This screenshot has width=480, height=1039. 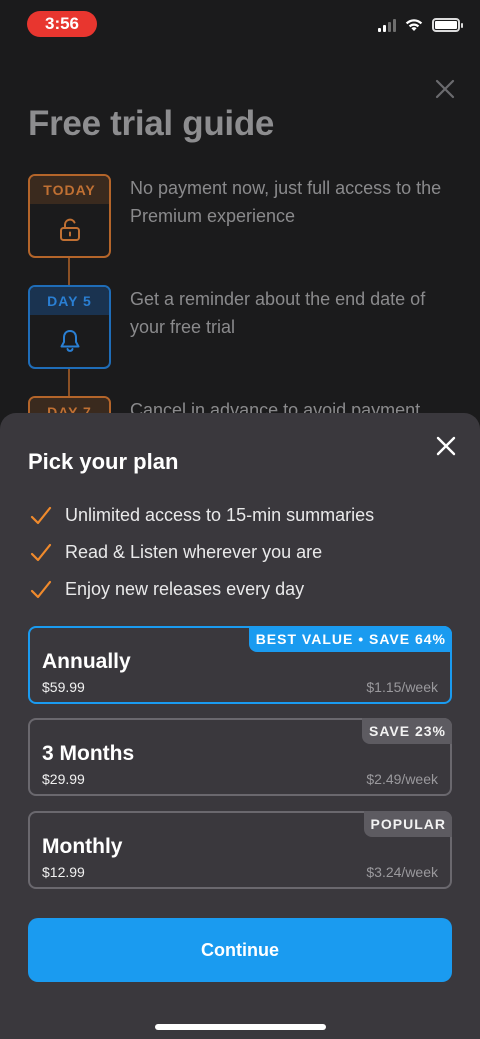 I want to click on plan-name: 3 Months, so click(x=88, y=753).